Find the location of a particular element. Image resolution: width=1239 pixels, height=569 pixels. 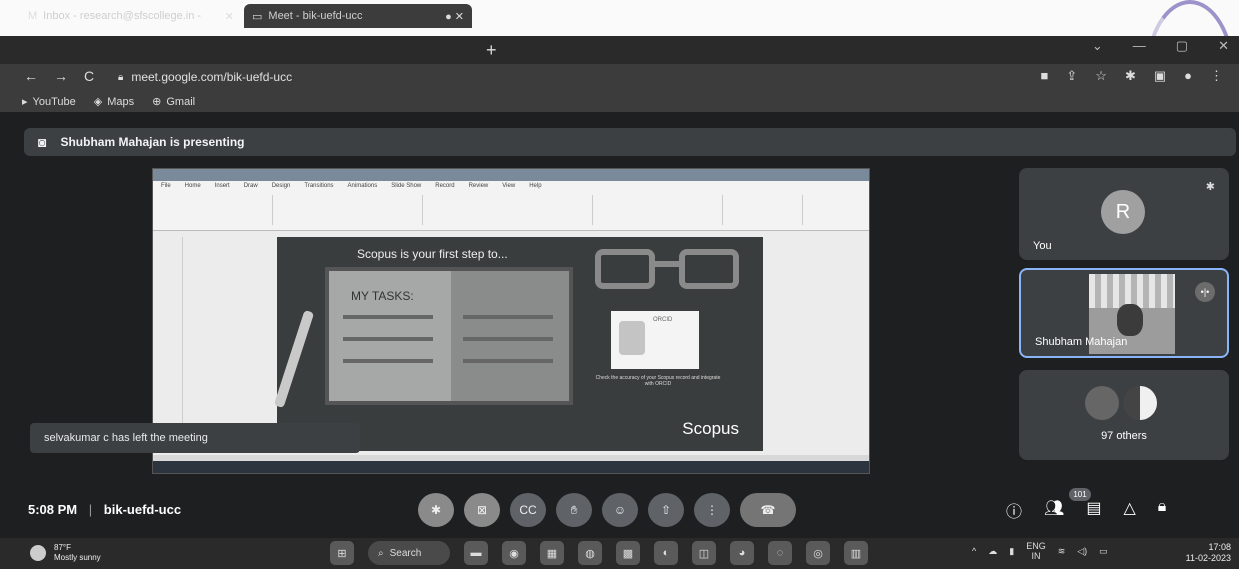

present-button: ⇧ is located at coordinates (666, 510).